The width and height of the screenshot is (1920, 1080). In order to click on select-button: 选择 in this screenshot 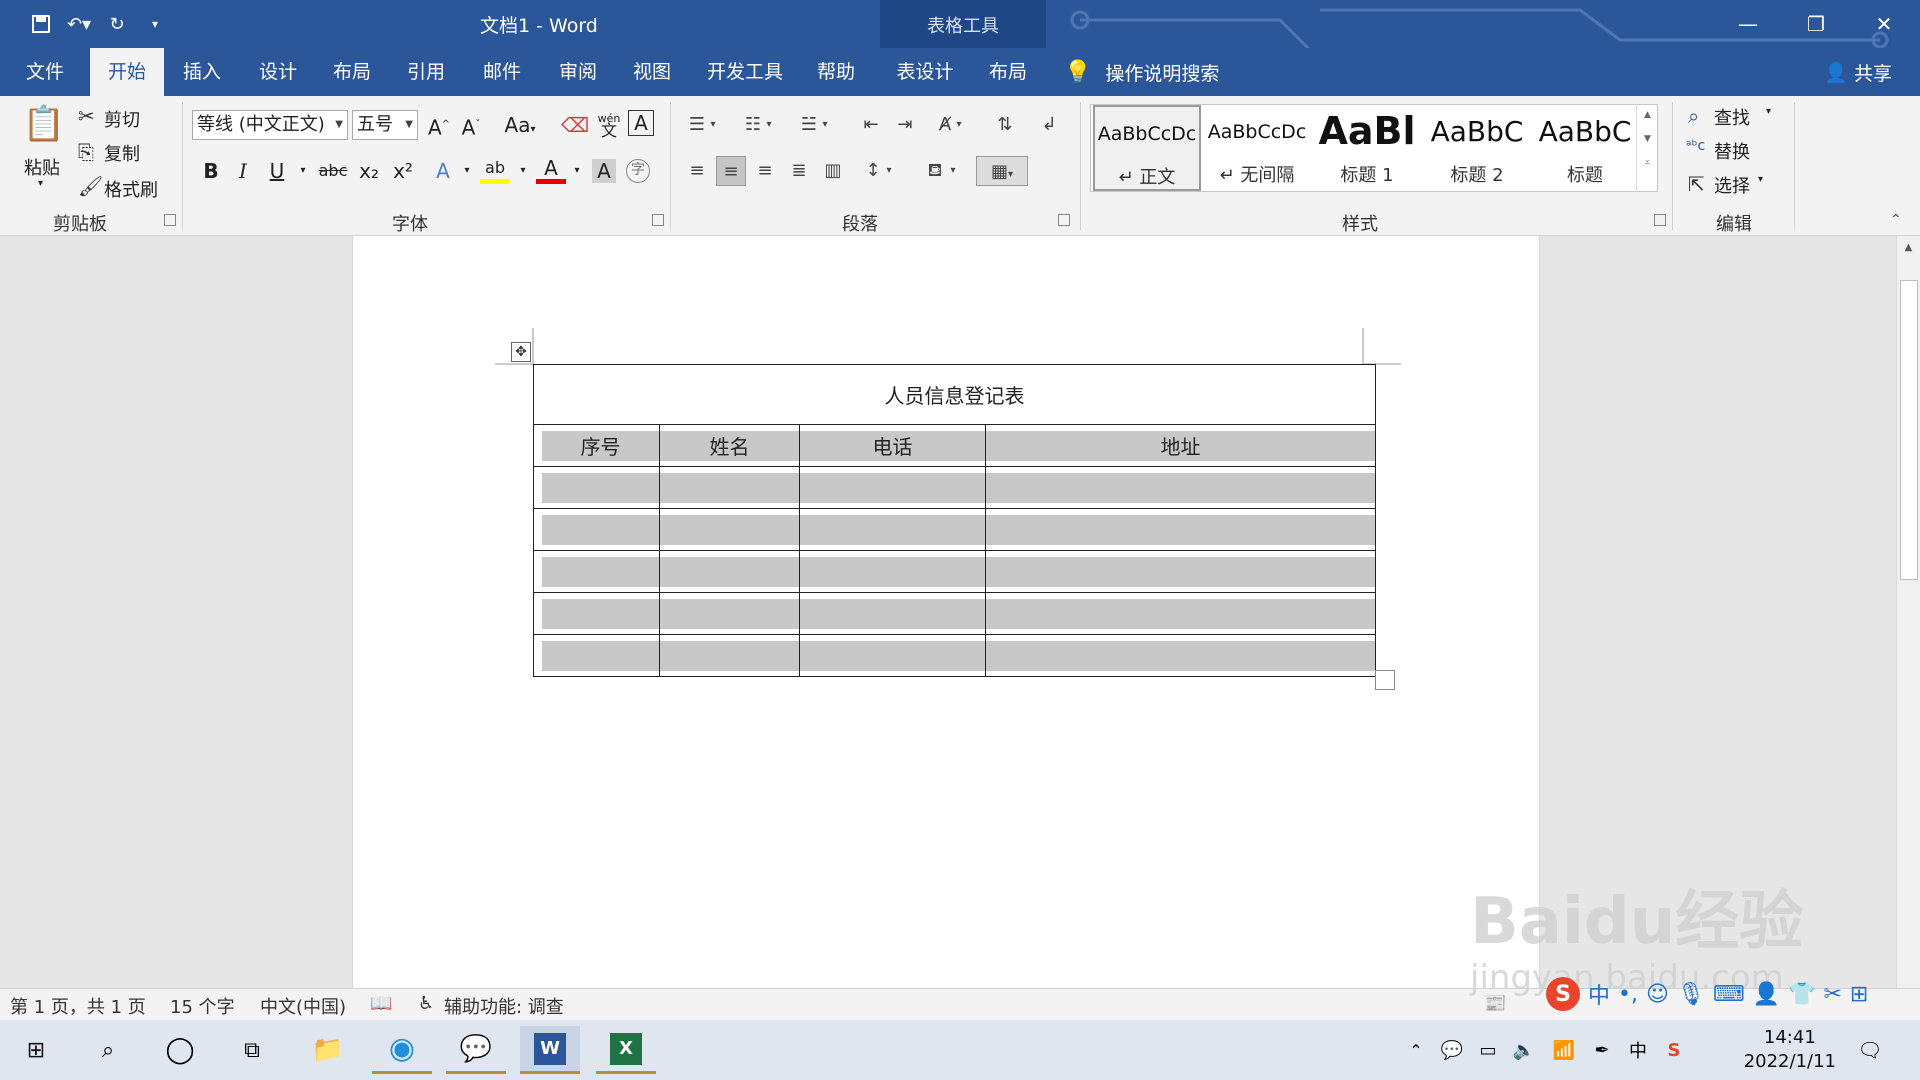, I will do `click(1732, 185)`.